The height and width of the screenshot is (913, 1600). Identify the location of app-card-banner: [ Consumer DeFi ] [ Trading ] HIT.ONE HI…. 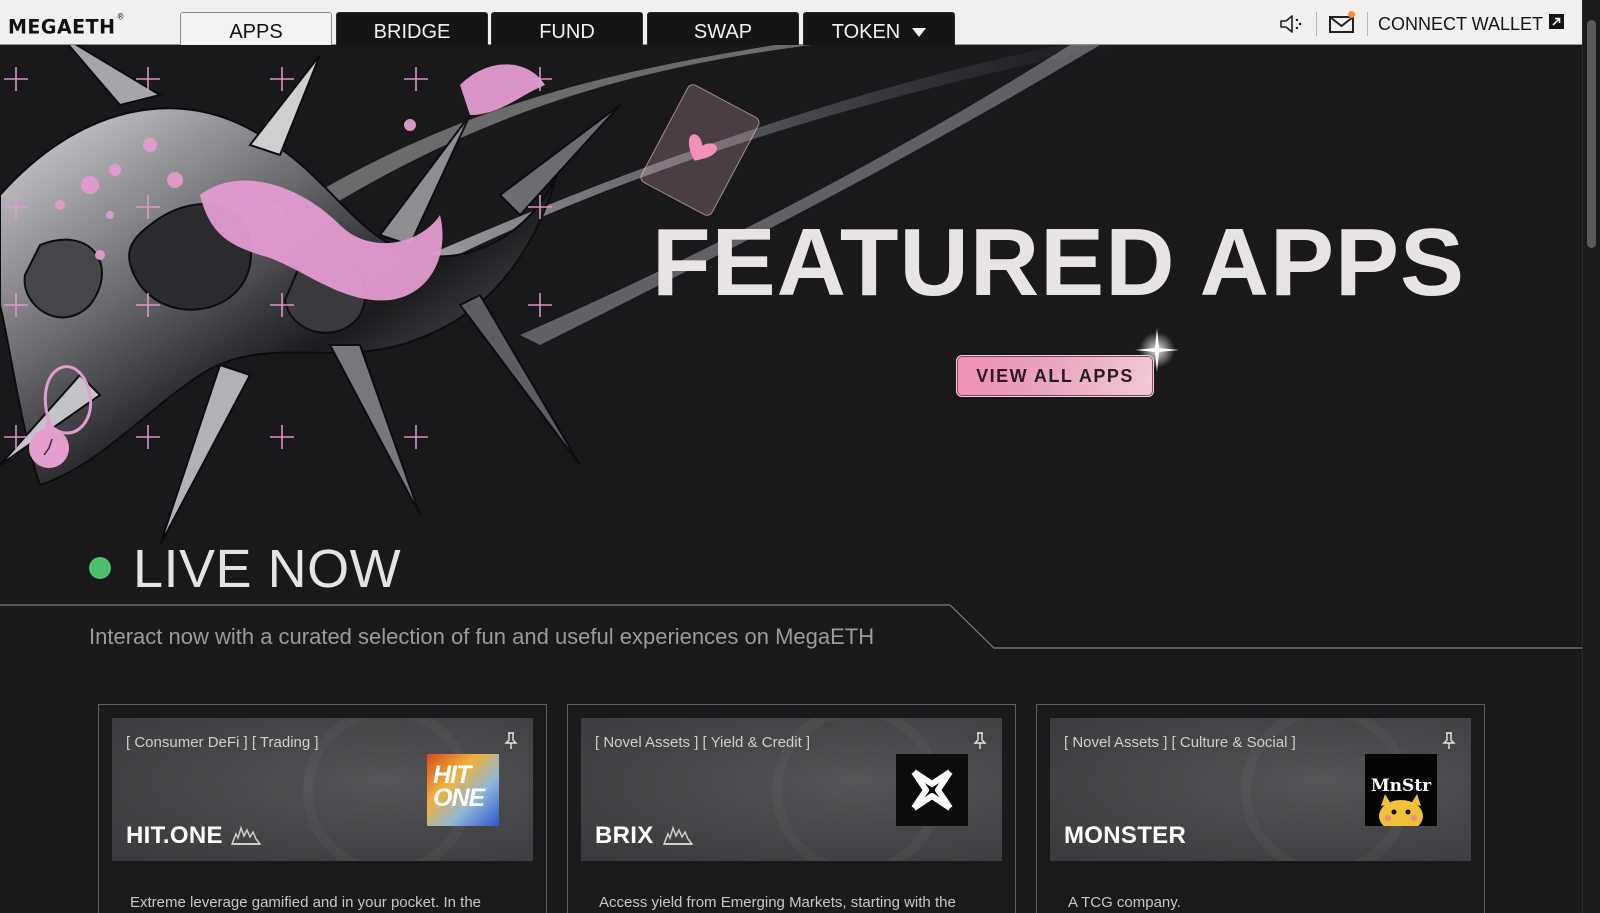
(322, 789).